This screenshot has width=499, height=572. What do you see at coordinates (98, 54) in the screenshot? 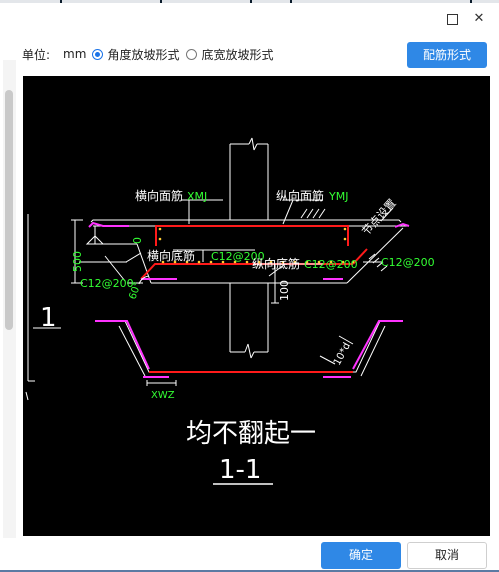
I see `radio-checked-icon` at bounding box center [98, 54].